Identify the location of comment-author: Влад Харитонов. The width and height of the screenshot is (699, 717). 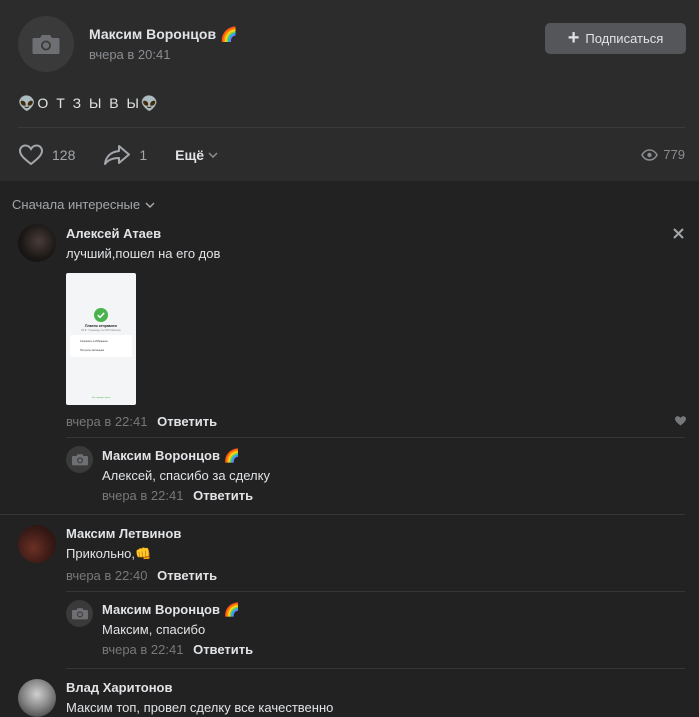
(119, 687).